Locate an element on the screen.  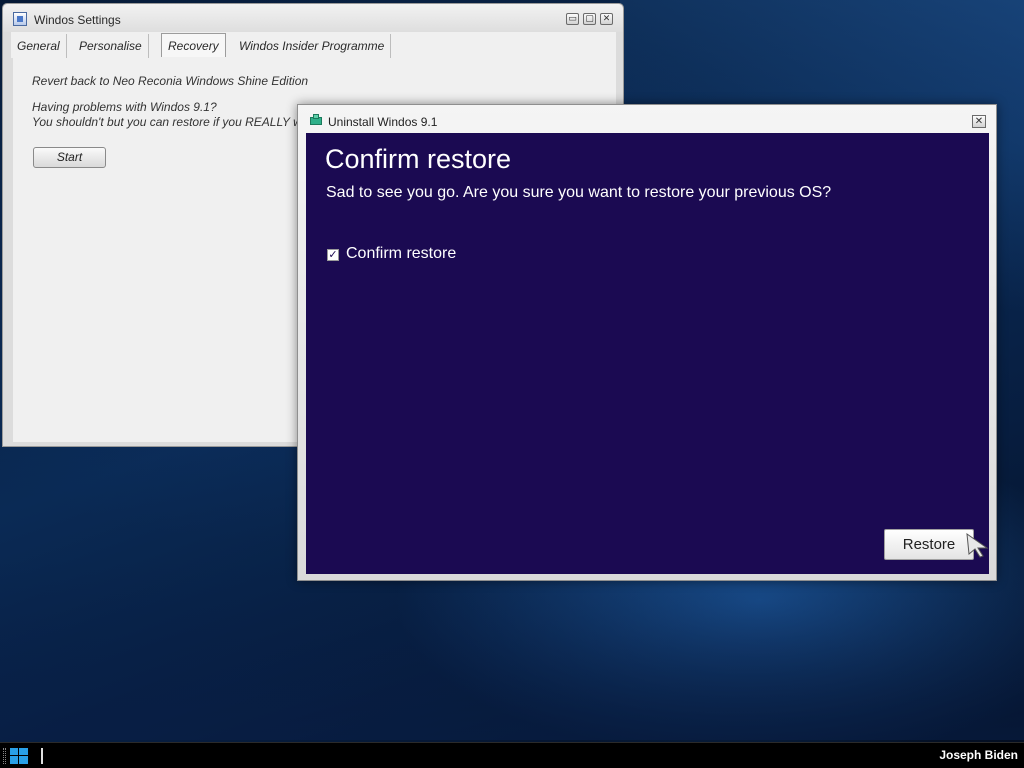
settings-app-icon is located at coordinates (20, 19).